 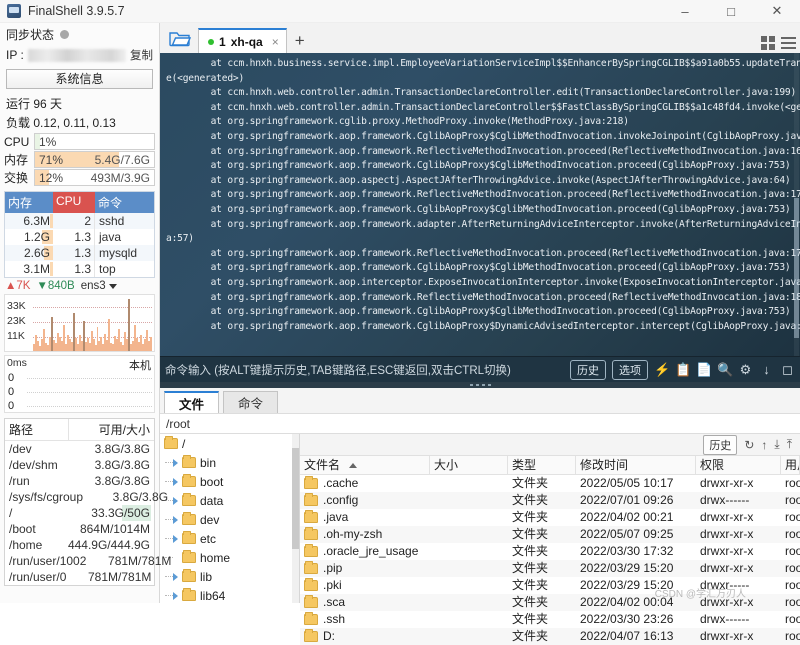 I want to click on disk-row: /home 444.9G/444.9G, so click(x=79, y=545).